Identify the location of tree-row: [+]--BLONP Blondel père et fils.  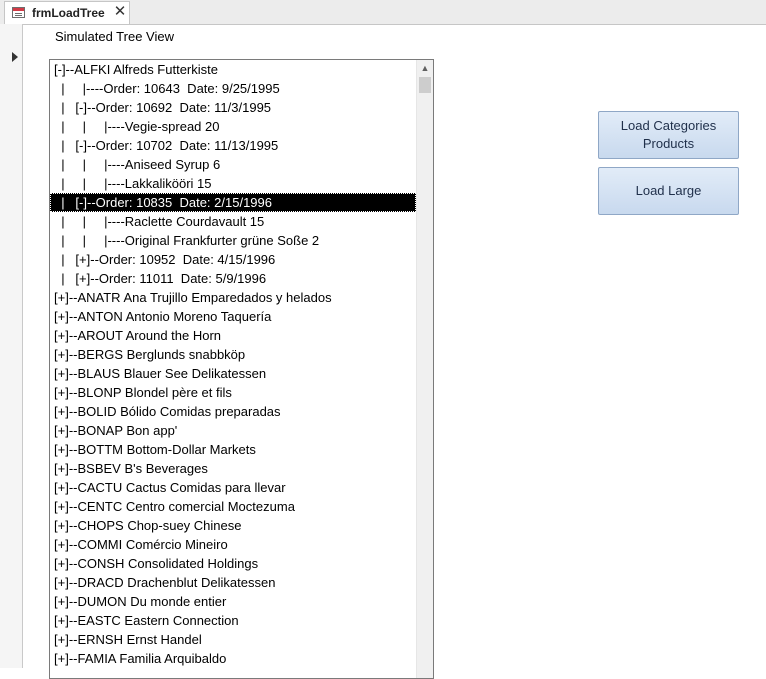
(233, 392).